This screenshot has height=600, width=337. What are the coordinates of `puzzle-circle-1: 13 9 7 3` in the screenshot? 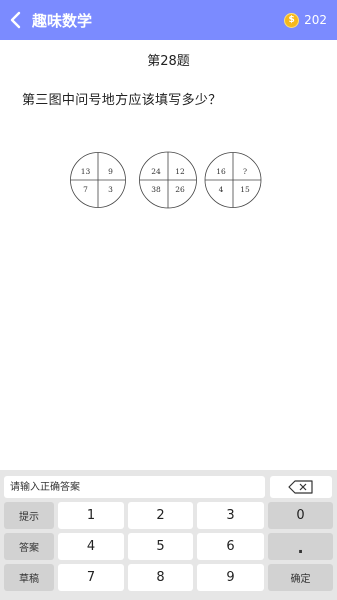 It's located at (98, 180).